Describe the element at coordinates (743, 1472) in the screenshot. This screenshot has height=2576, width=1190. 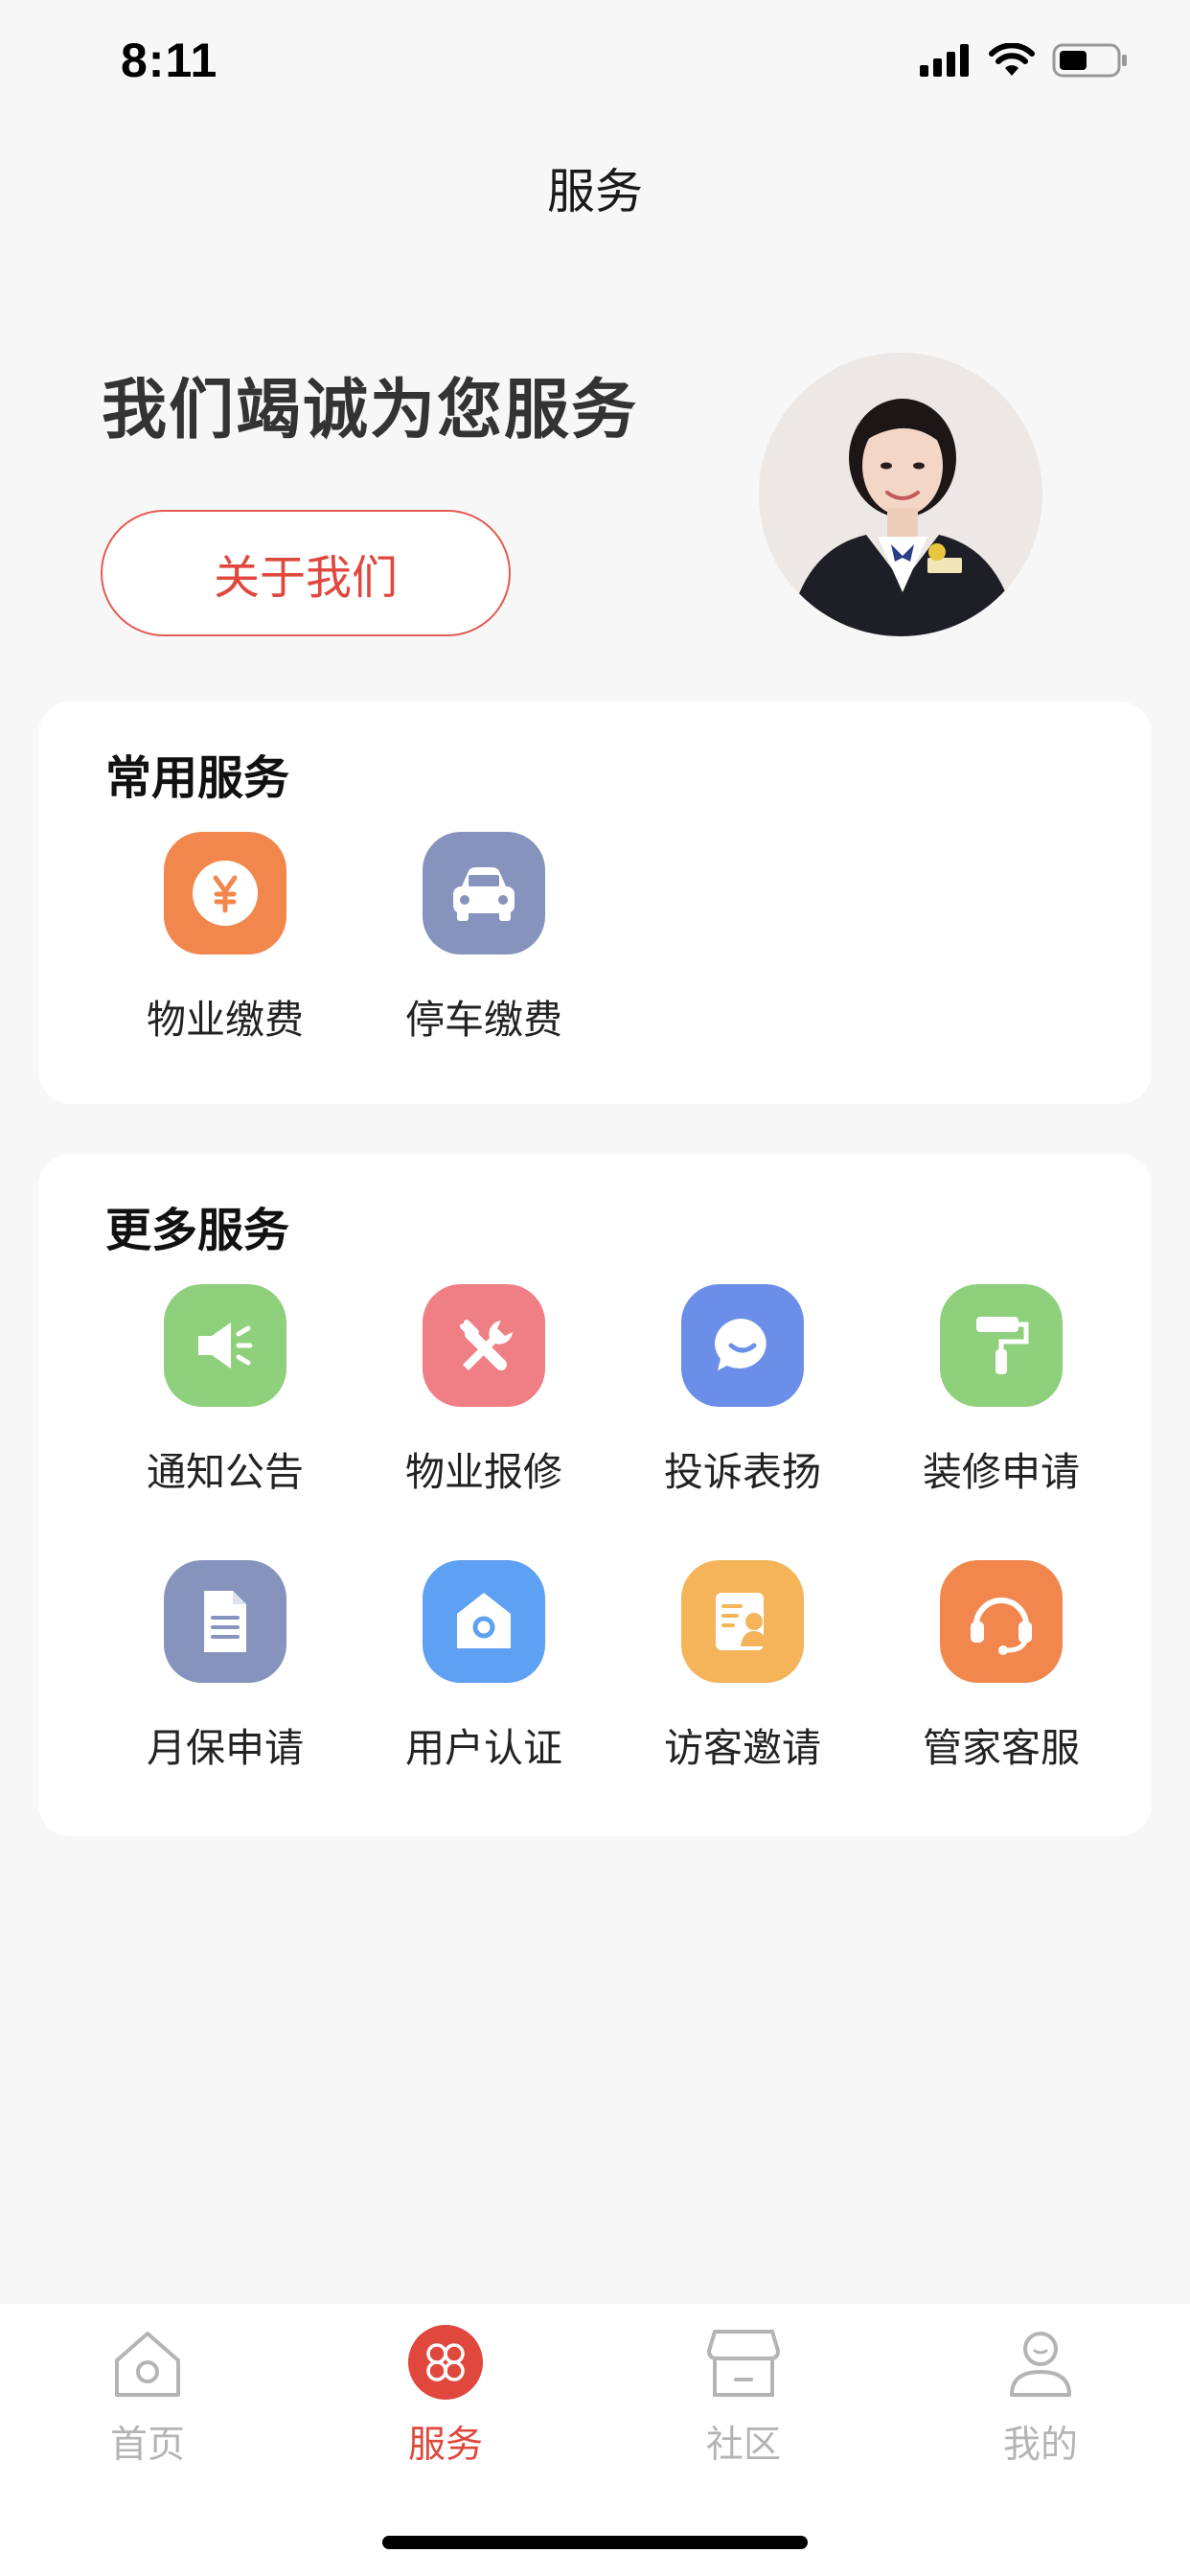
I see `service-label: 投诉表扬` at that location.